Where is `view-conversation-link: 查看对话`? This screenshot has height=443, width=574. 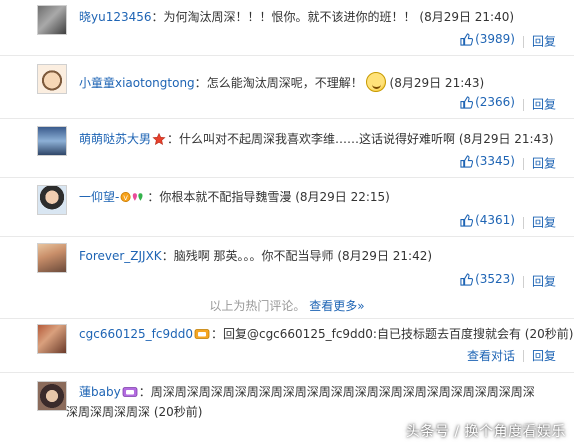 view-conversation-link: 查看对话 is located at coordinates (491, 356).